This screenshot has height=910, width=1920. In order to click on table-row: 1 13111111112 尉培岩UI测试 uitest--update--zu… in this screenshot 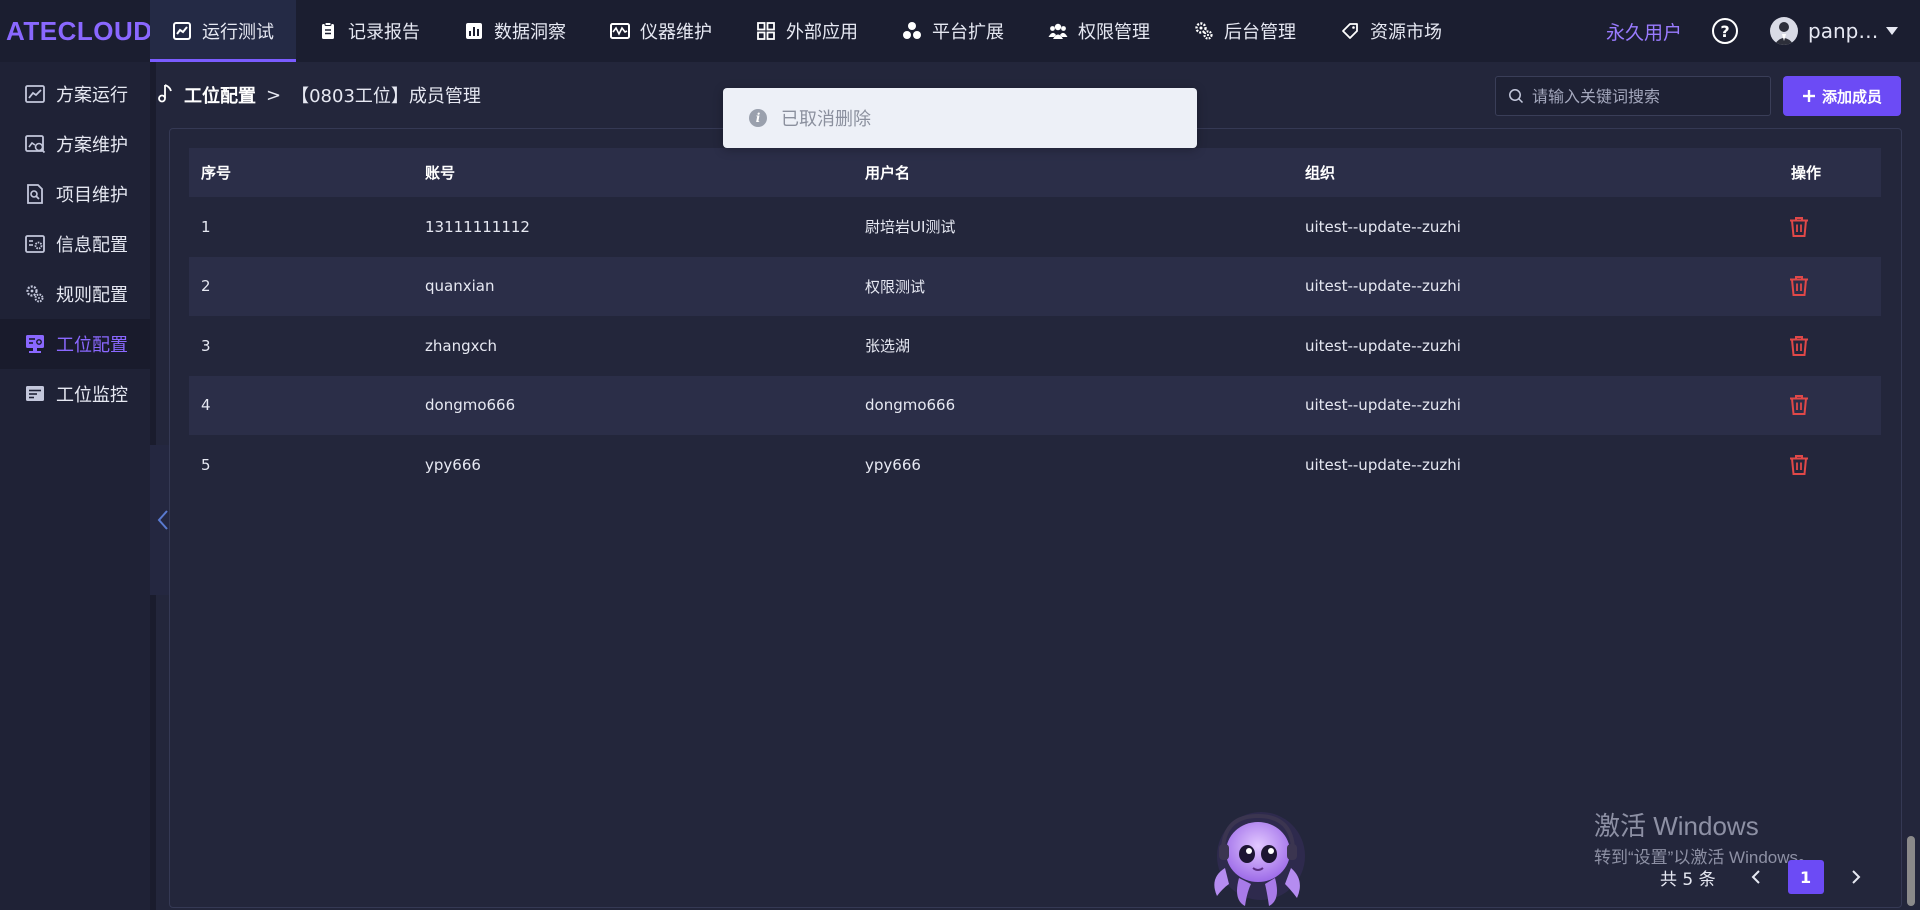, I will do `click(1035, 227)`.